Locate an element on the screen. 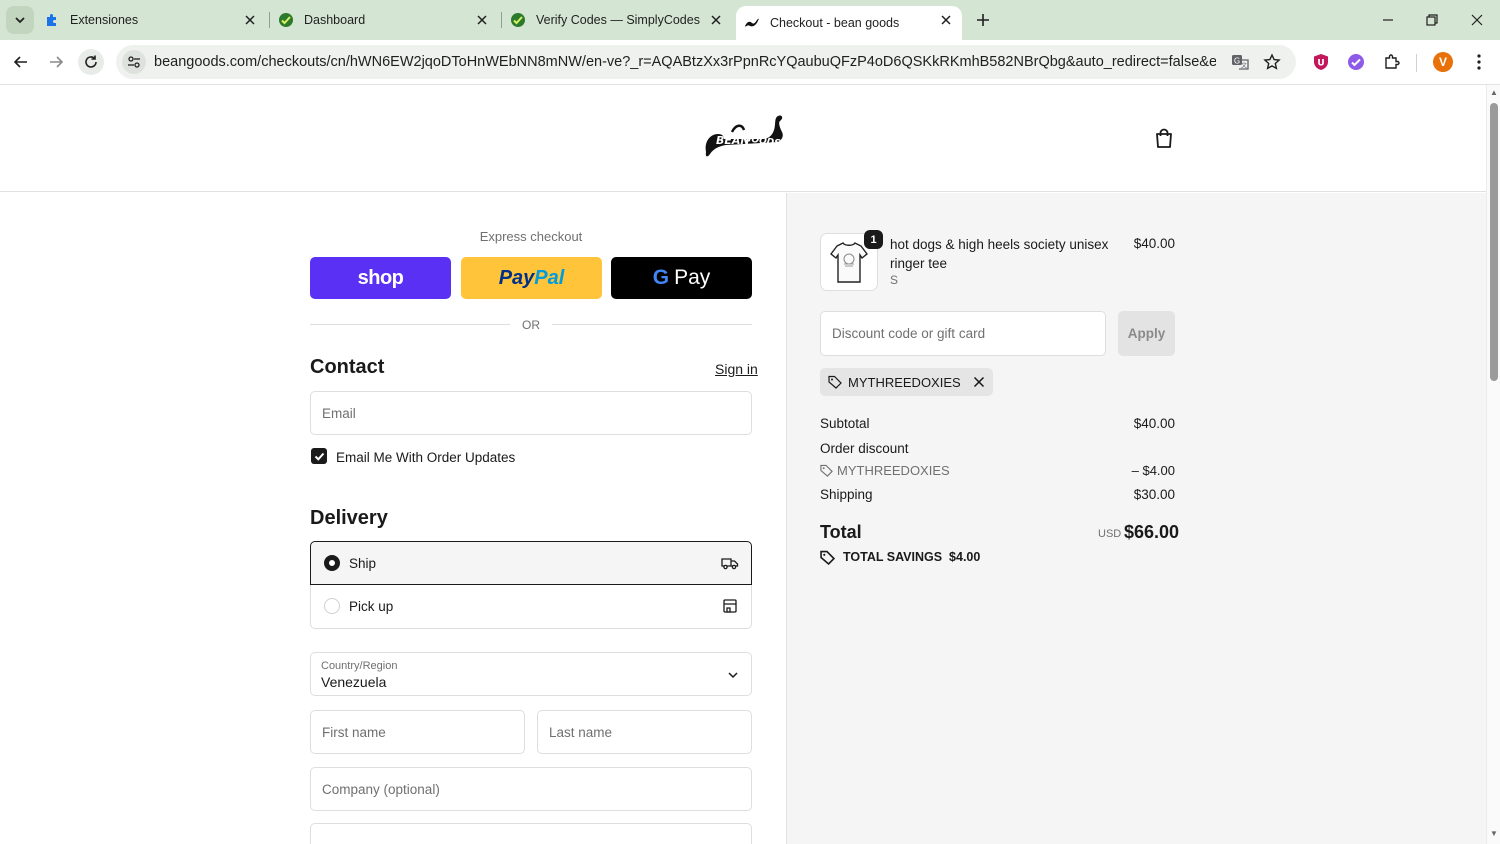  email-field: Email is located at coordinates (531, 413).